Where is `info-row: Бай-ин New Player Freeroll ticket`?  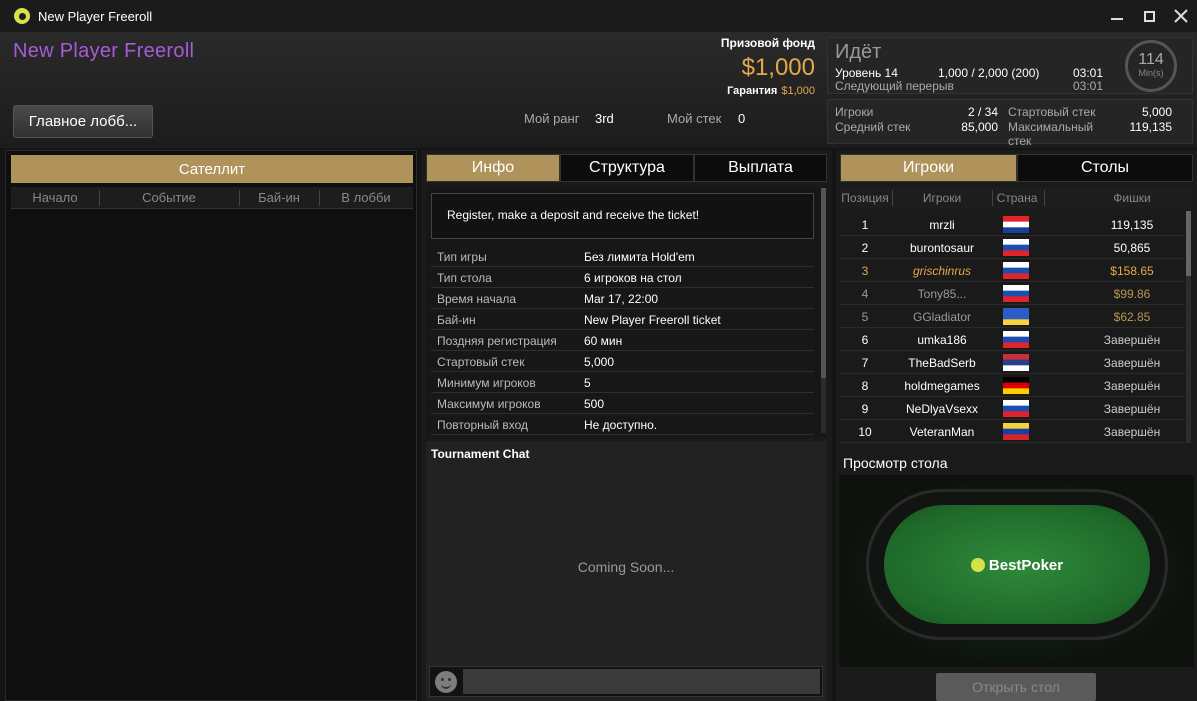 info-row: Бай-ин New Player Freeroll ticket is located at coordinates (622, 319).